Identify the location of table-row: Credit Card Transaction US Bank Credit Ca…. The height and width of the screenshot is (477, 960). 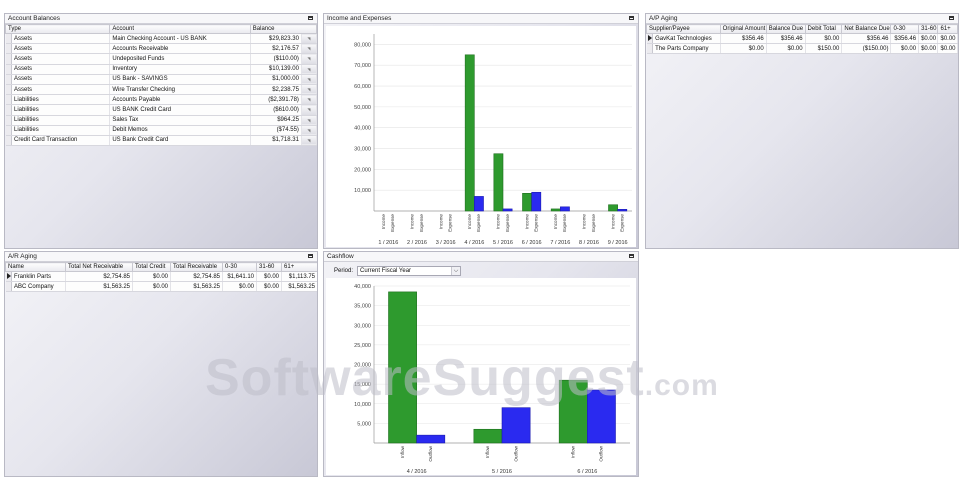
(161, 141).